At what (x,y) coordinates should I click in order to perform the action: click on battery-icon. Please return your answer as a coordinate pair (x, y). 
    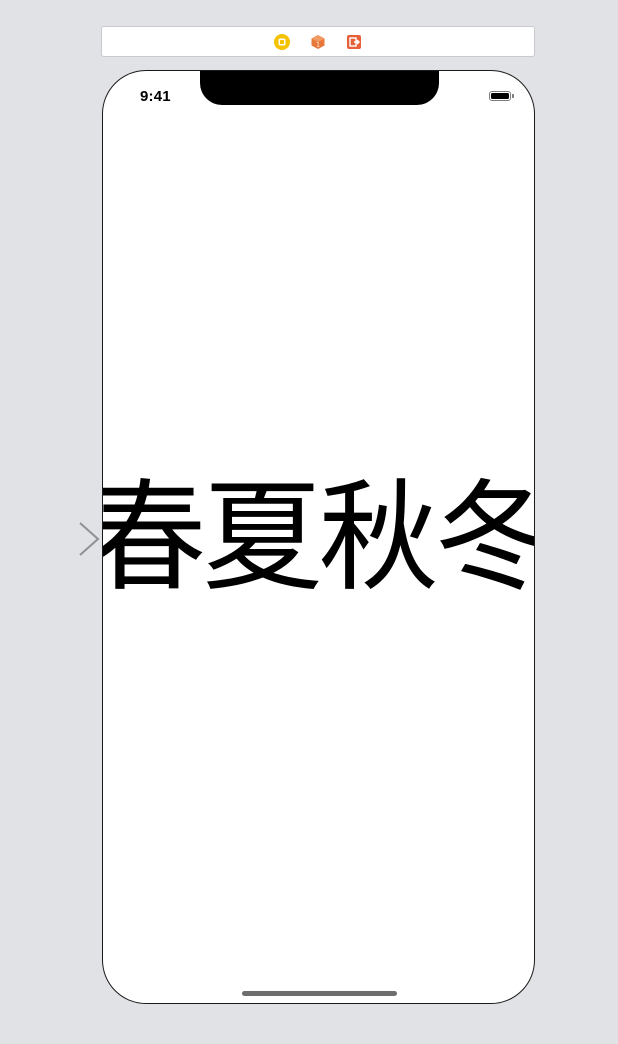
    Looking at the image, I should click on (500, 96).